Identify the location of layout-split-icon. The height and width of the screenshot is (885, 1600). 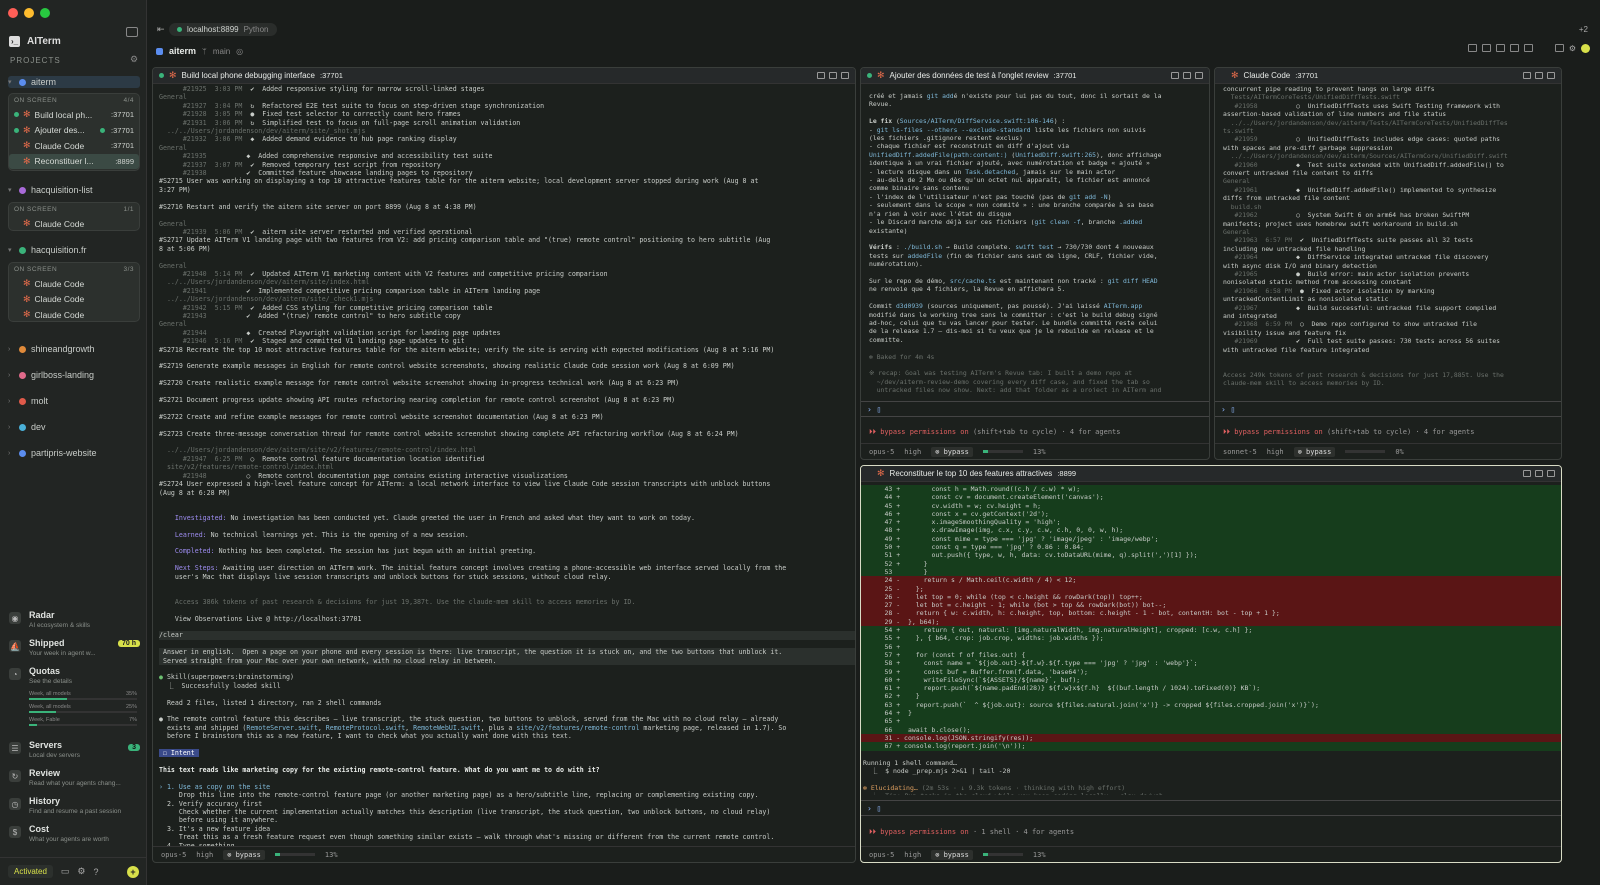
(1486, 48).